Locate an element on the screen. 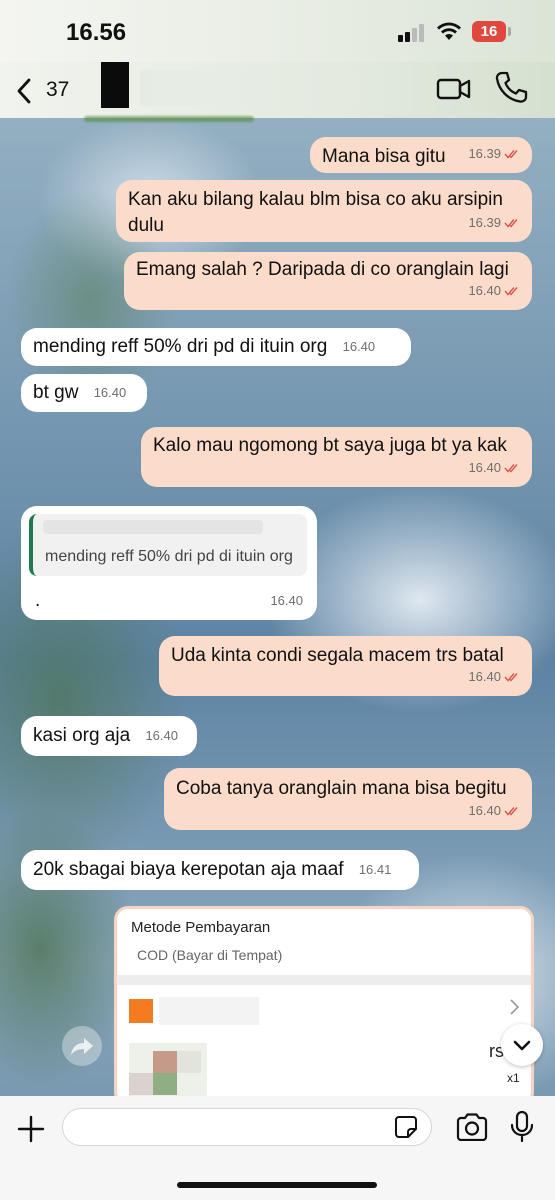  product-thumbnail is located at coordinates (168, 1073).